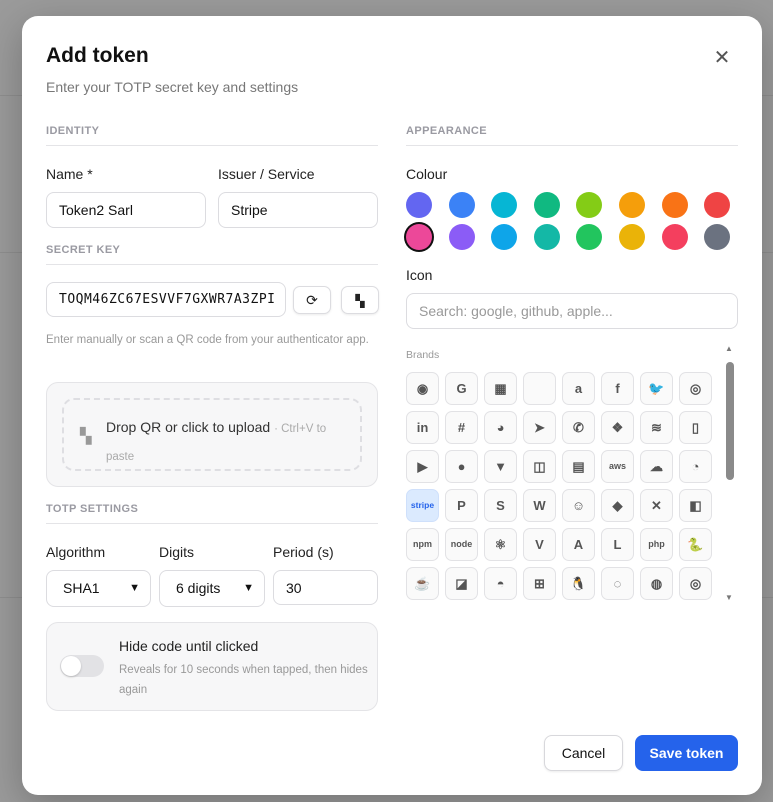 This screenshot has width=773, height=802. Describe the element at coordinates (695, 544) in the screenshot. I see `brand-icon-python: 🐍` at that location.